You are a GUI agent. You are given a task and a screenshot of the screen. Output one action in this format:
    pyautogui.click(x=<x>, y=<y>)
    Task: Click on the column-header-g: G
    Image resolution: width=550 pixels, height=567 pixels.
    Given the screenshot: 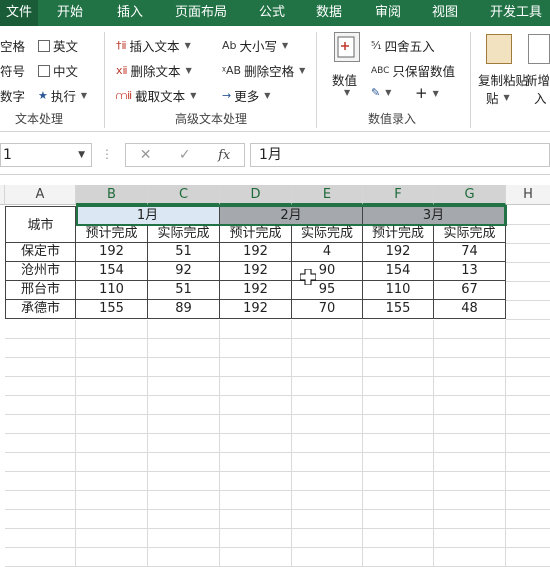 What is the action you would take?
    pyautogui.click(x=470, y=195)
    